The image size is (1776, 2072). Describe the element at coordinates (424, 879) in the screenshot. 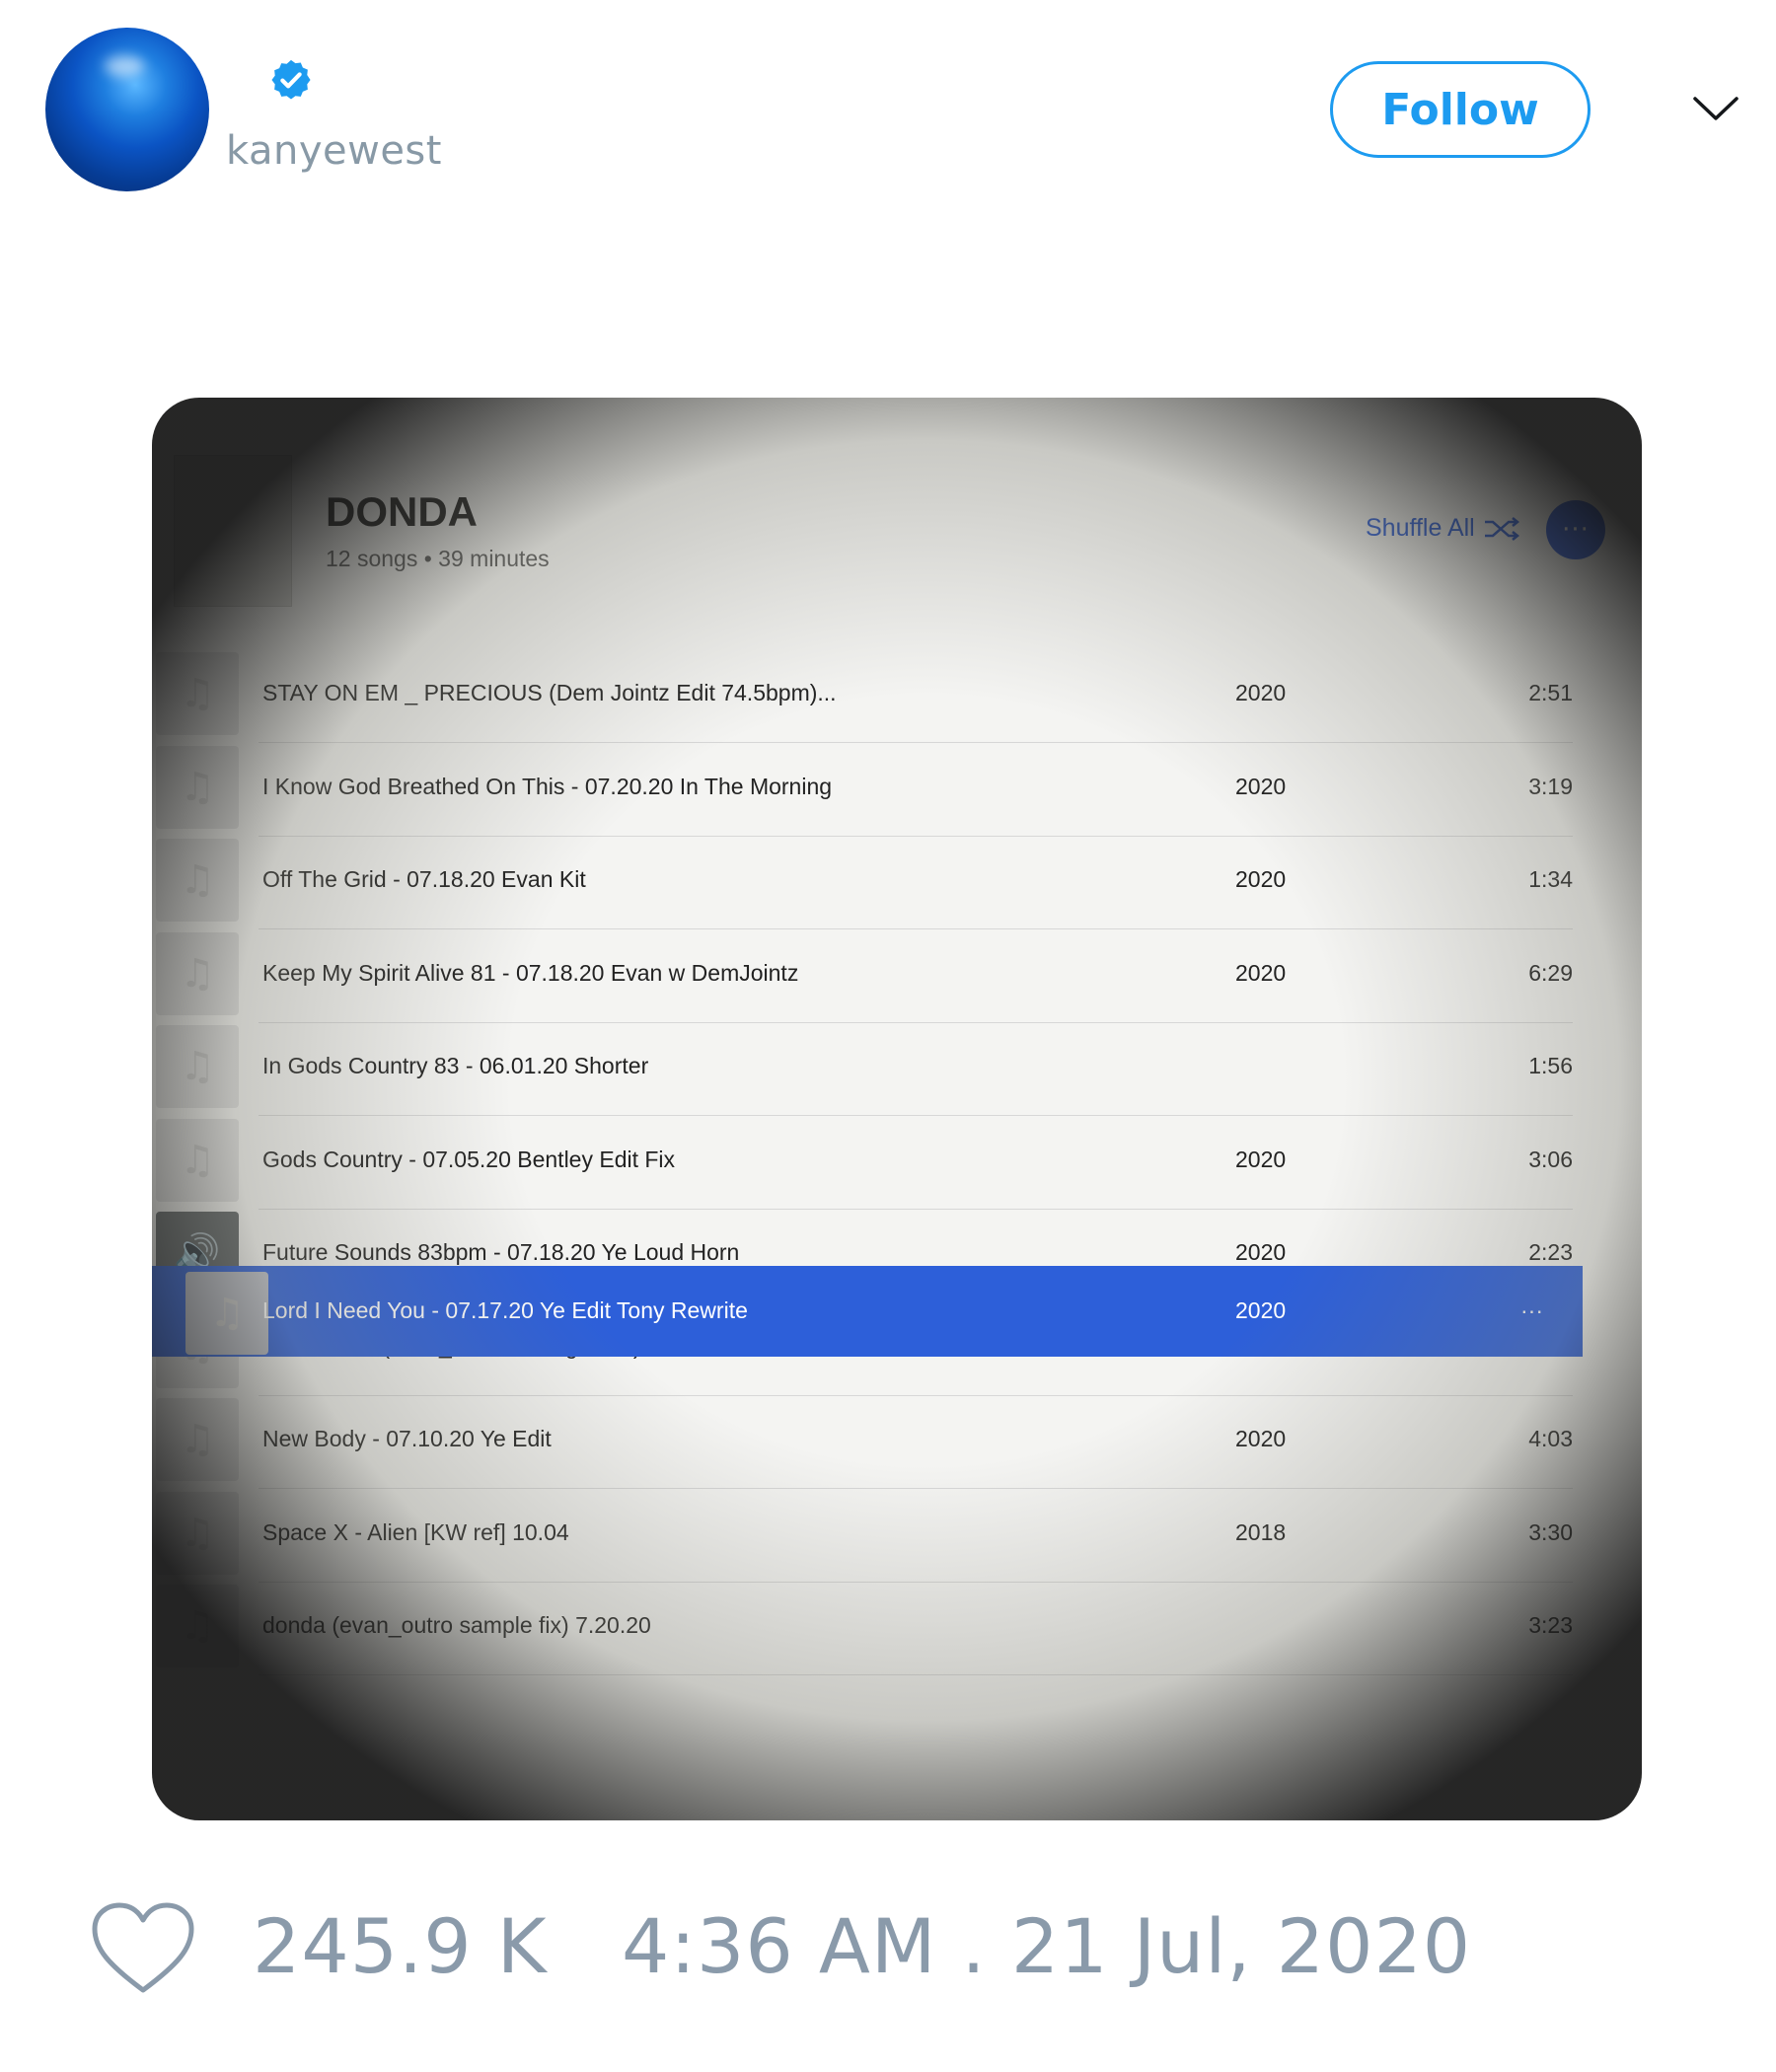

I see `track-title: Off The Grid - 07.18.20 Evan Kit` at that location.